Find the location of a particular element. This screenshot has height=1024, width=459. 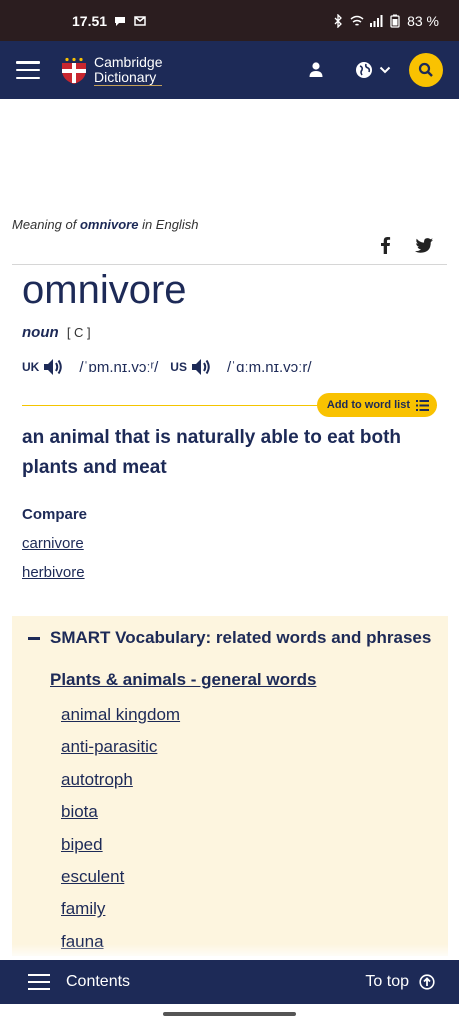

contents-menu-icon is located at coordinates (39, 982).